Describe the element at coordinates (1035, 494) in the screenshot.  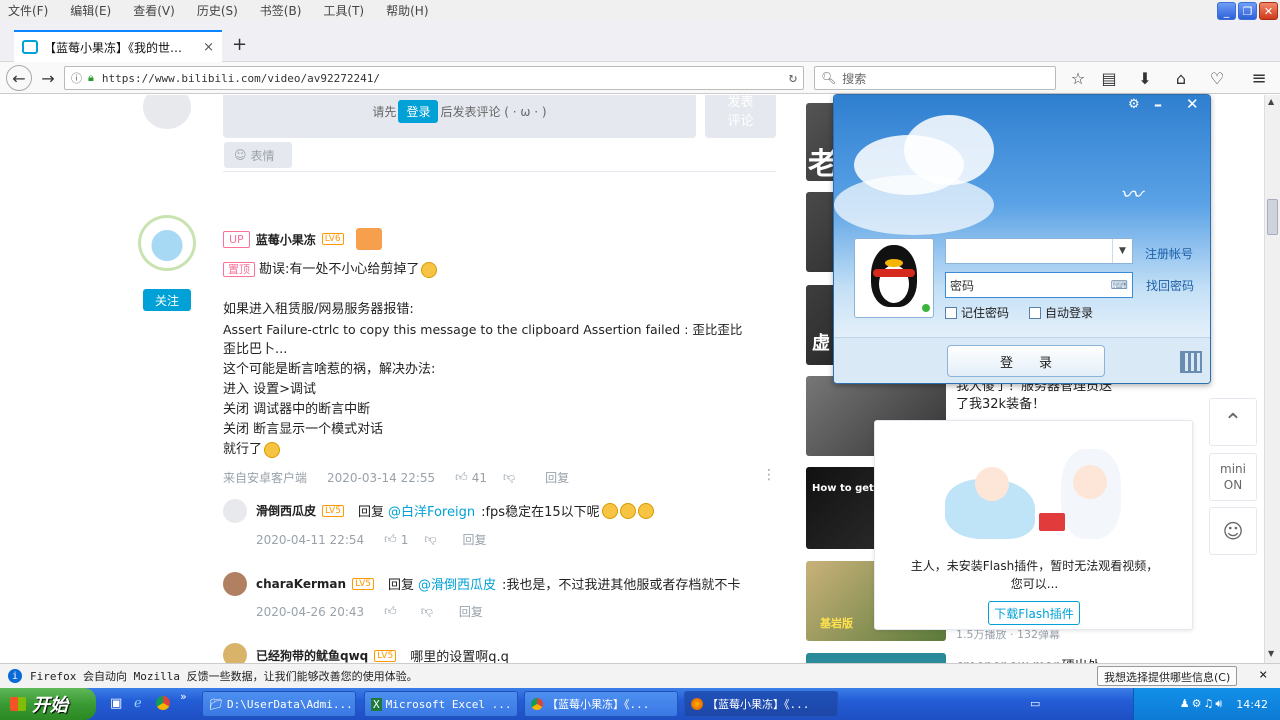
I see `mascot-illustration` at that location.